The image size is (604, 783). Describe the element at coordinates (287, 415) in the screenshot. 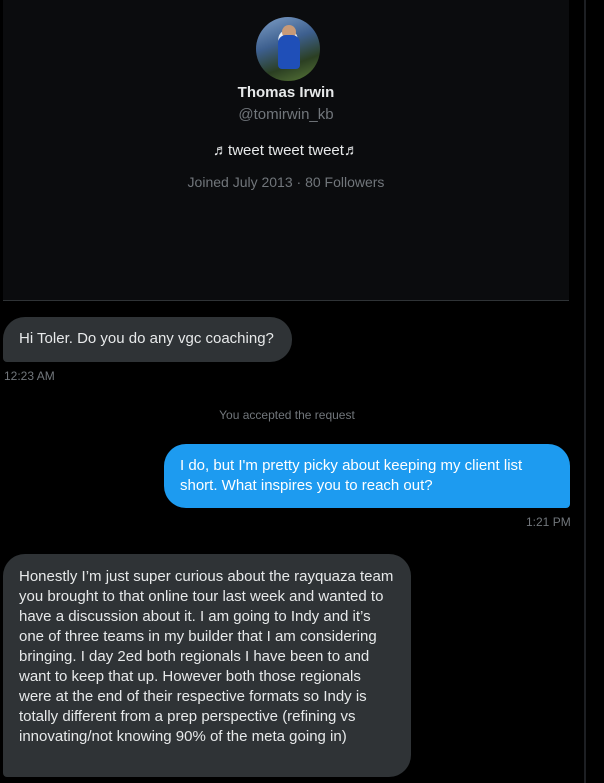

I see `system-note: You accepted the request` at that location.